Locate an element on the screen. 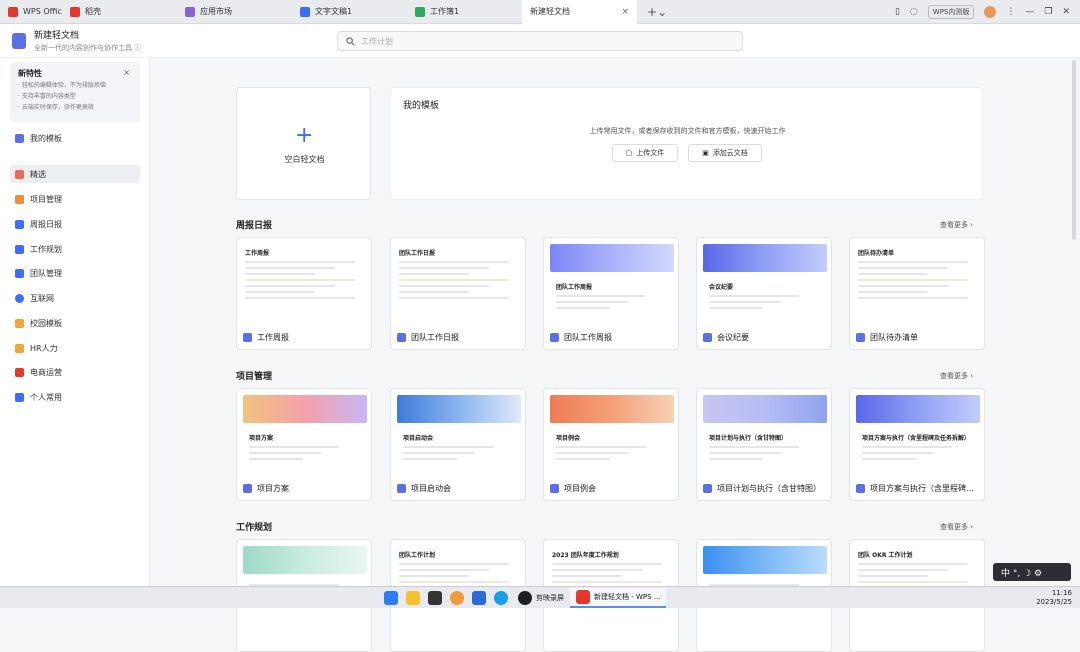  scrollbar is located at coordinates (1074, 150).